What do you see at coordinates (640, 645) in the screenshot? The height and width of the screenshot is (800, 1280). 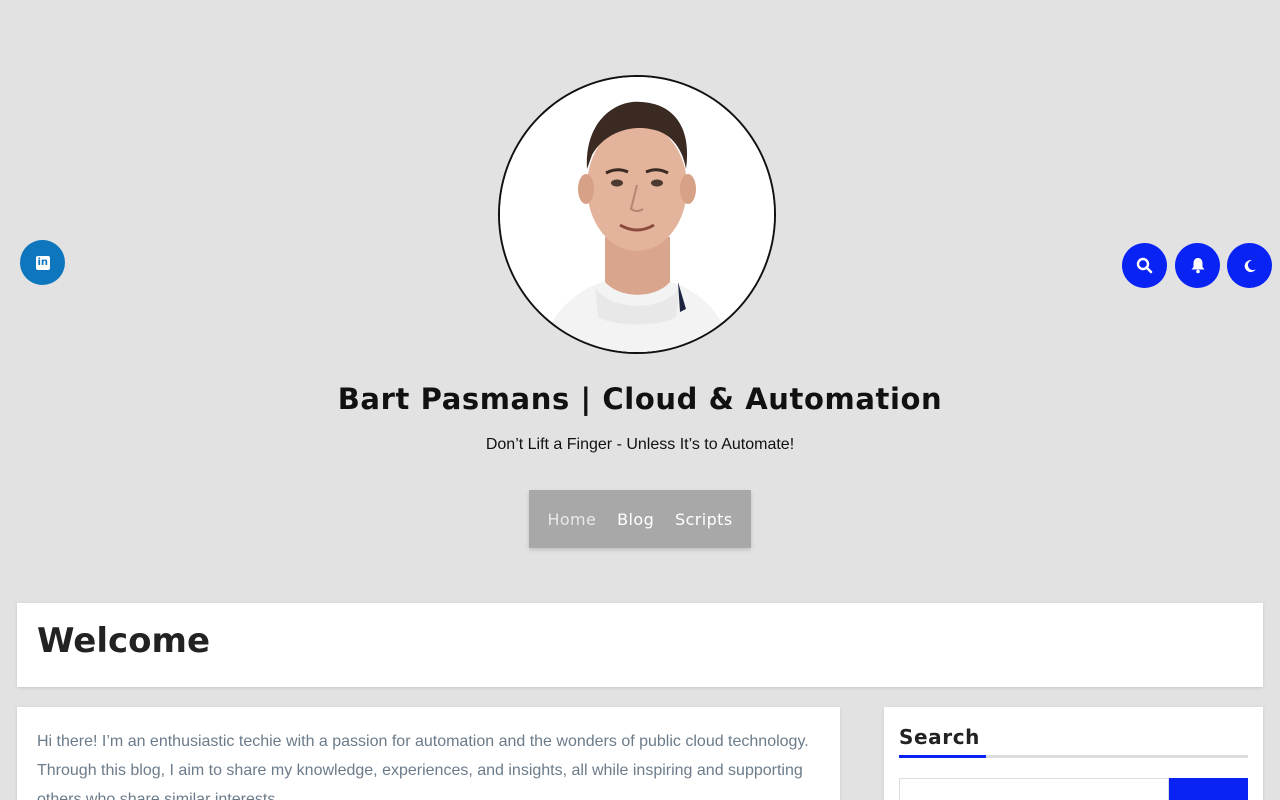 I see `page-title-box: Welcome` at bounding box center [640, 645].